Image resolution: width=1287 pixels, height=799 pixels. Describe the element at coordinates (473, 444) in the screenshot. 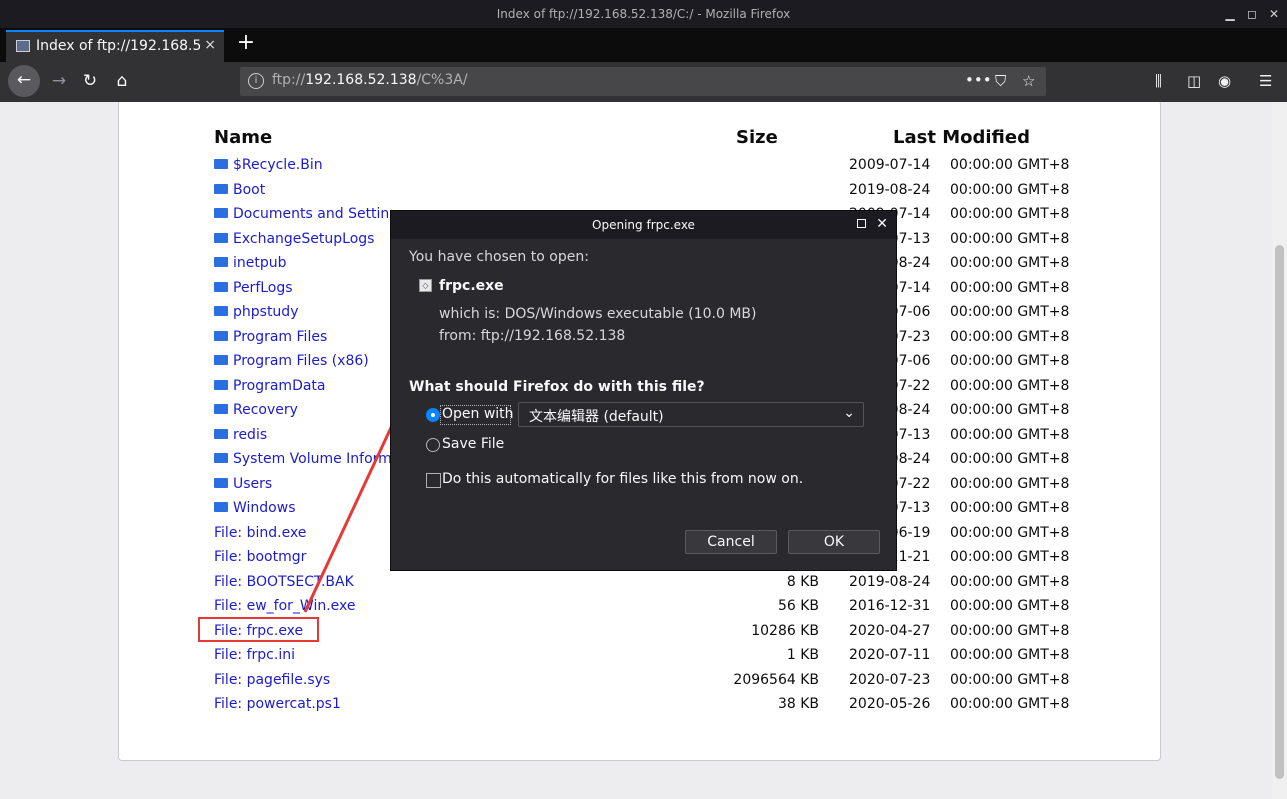

I see `save-file-label: Save File` at that location.